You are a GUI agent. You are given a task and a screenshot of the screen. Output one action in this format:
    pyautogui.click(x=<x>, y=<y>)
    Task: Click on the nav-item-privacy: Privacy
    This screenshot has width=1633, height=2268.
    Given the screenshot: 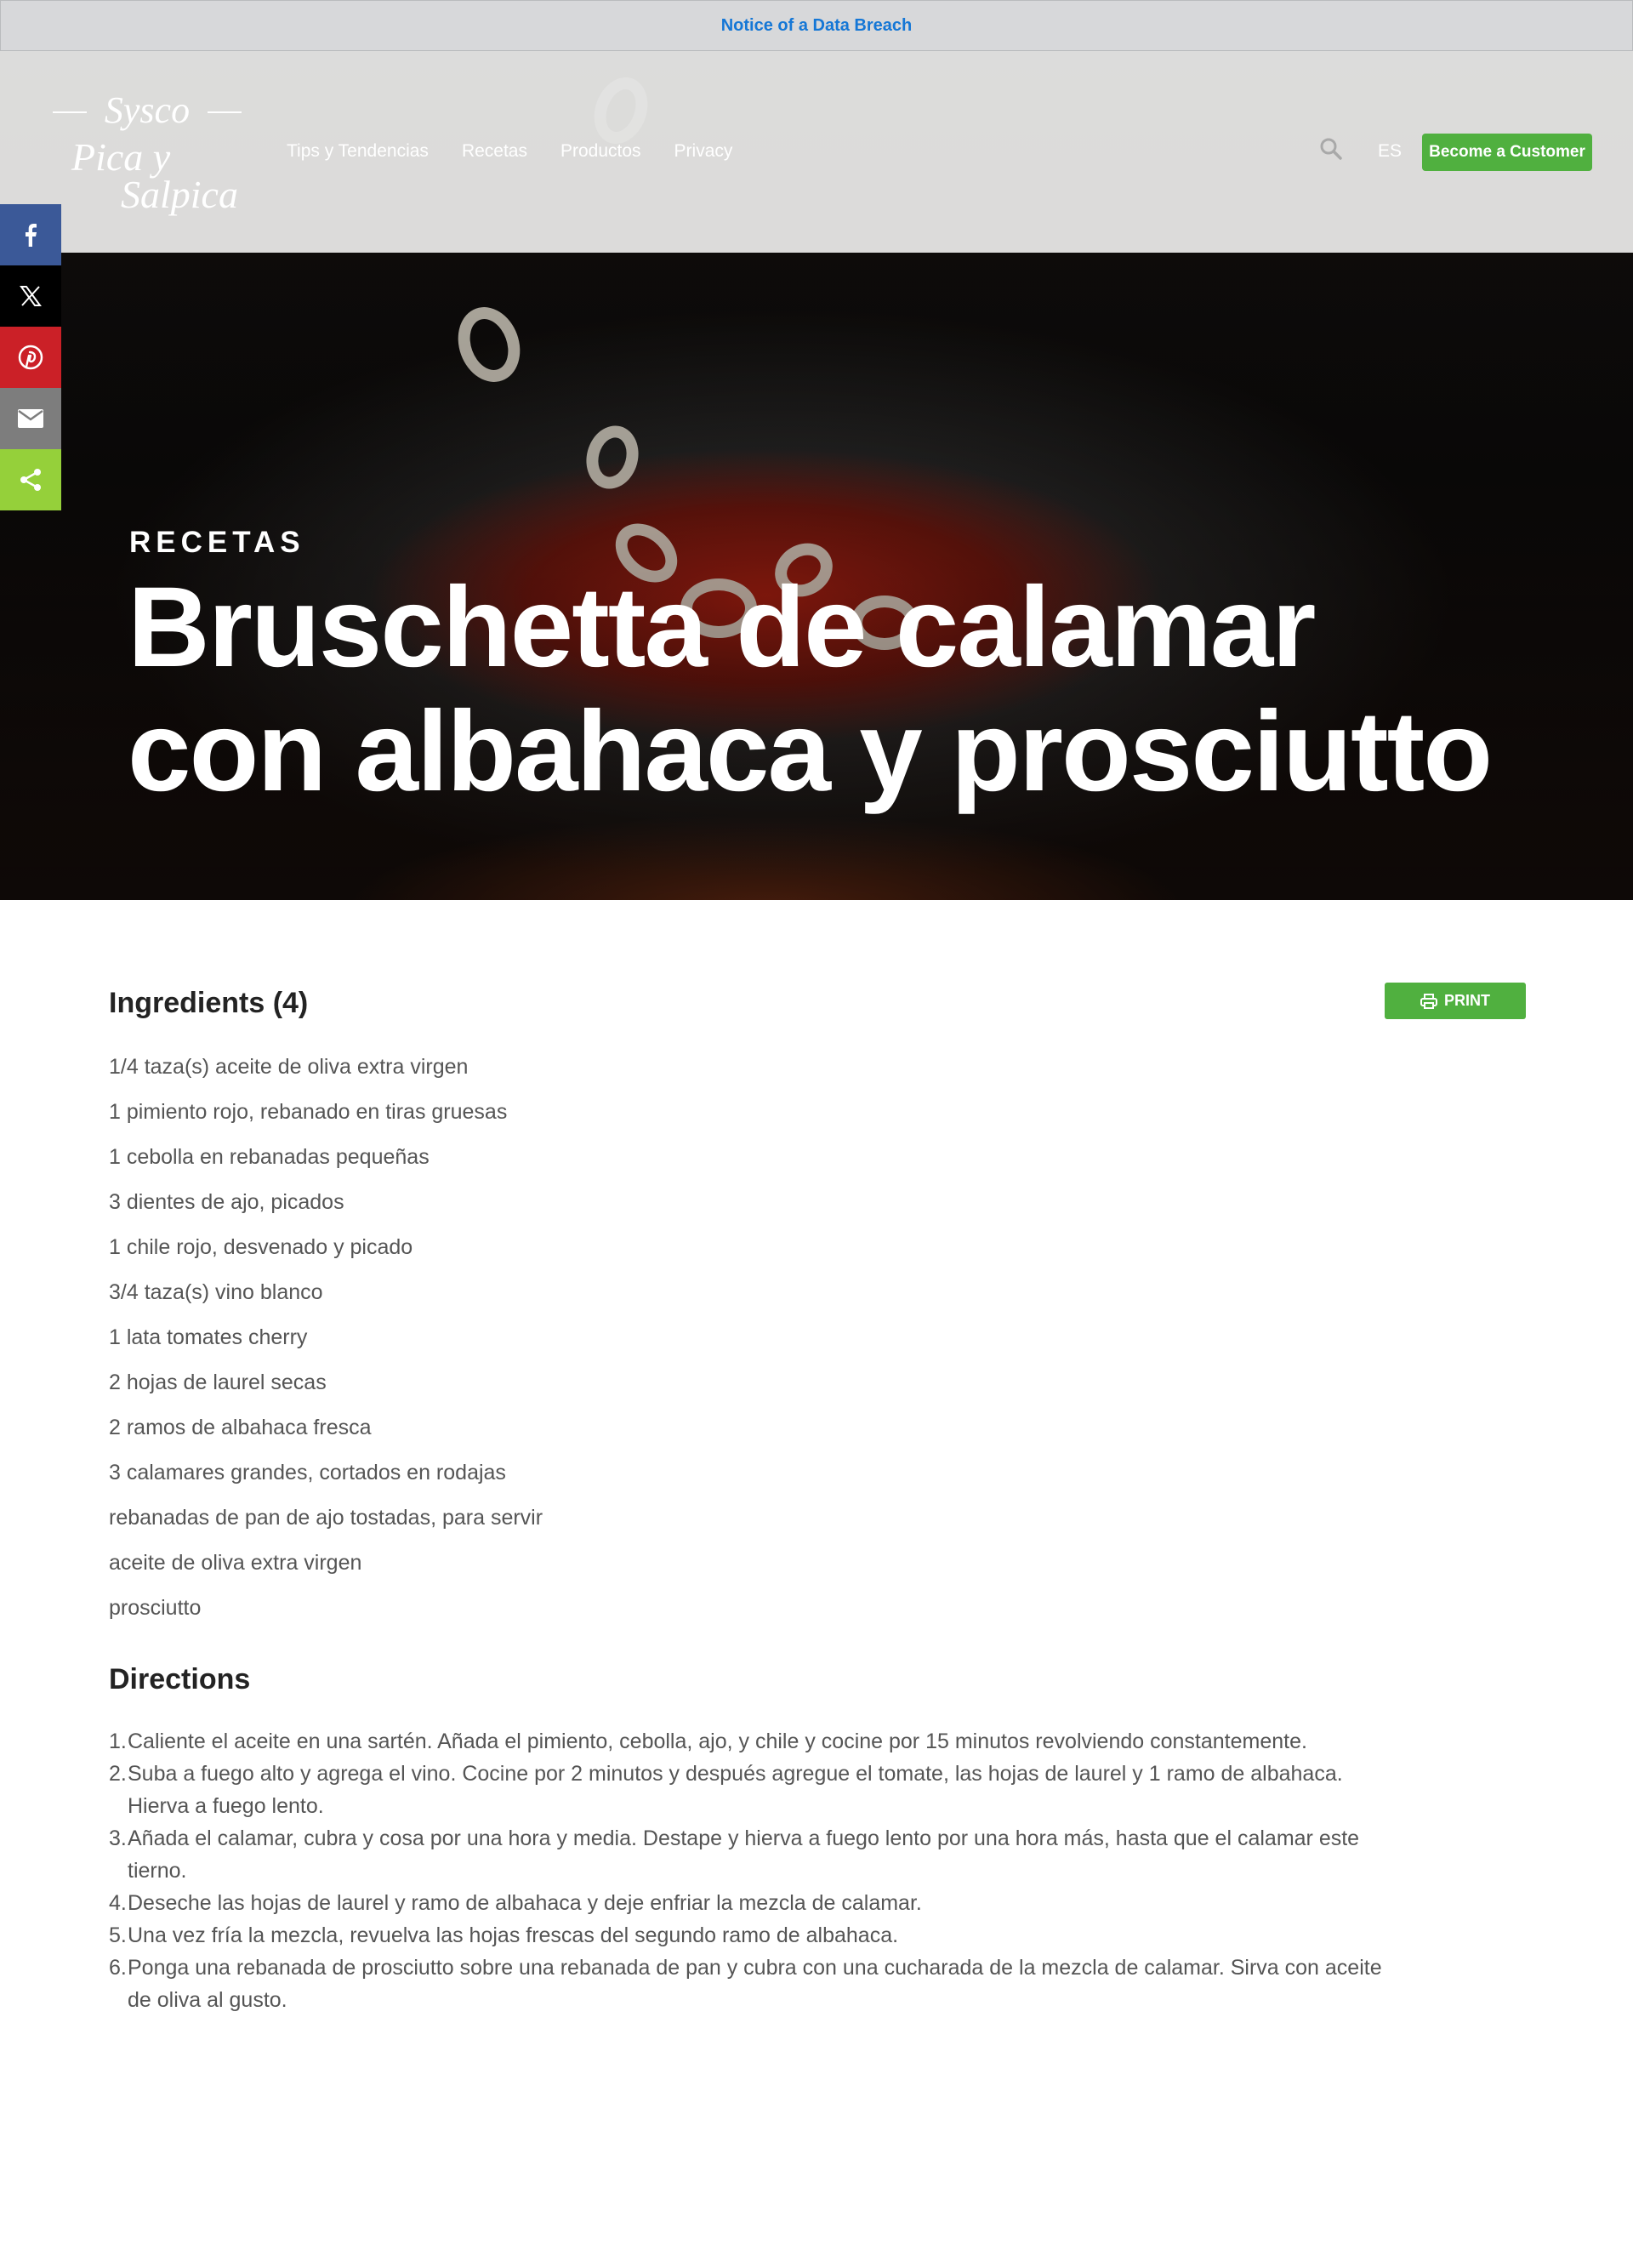 What is the action you would take?
    pyautogui.click(x=703, y=151)
    